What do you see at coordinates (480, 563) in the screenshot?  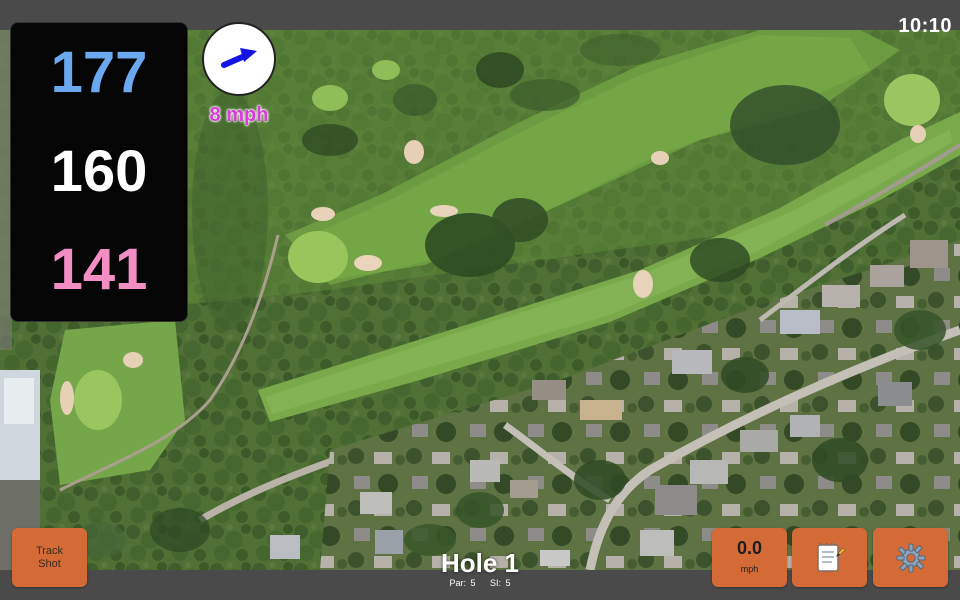 I see `hole-title: Hole 1` at bounding box center [480, 563].